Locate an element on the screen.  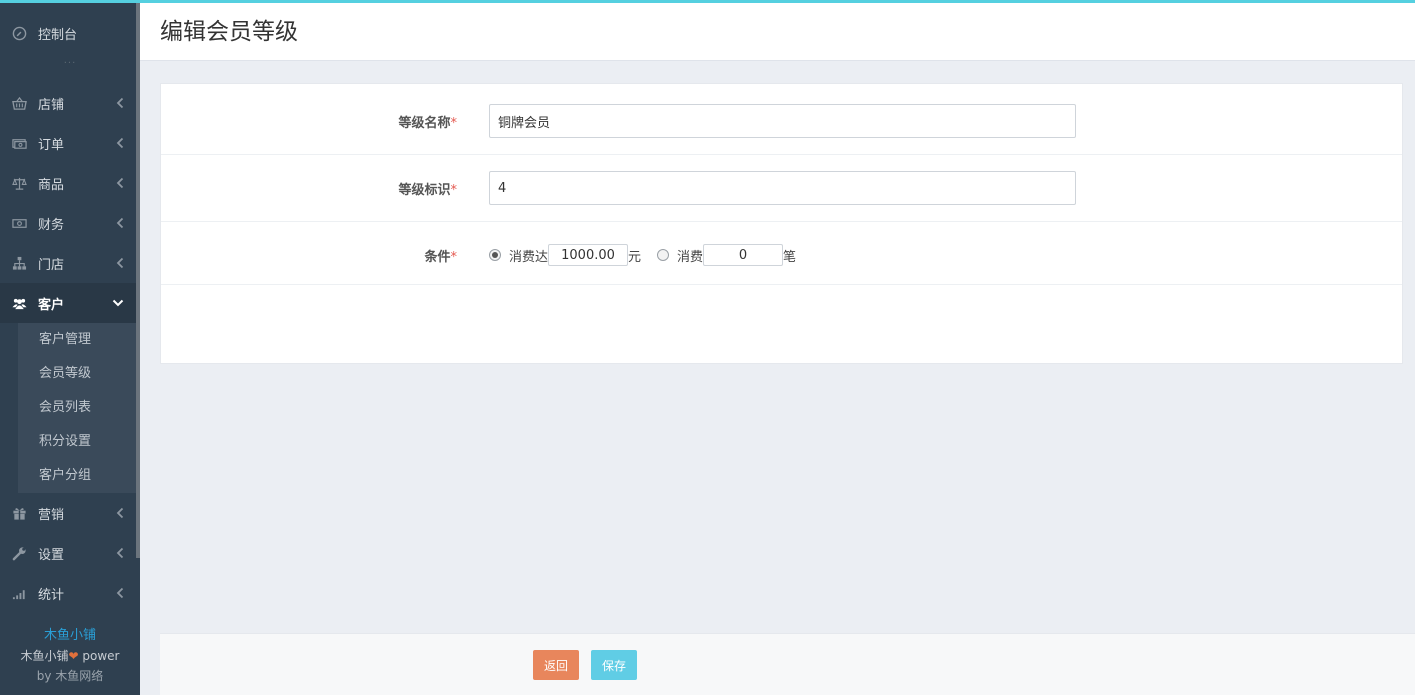
submenu-item-points-settings: 积分设置 is located at coordinates (77, 442).